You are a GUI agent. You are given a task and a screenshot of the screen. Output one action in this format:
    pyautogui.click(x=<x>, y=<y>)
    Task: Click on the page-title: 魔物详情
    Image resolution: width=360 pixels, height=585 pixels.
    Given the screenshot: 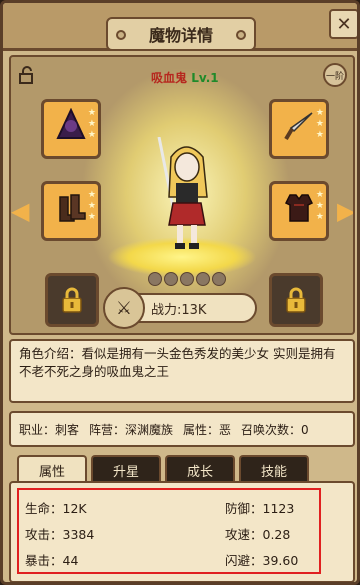 What is the action you would take?
    pyautogui.click(x=180, y=35)
    